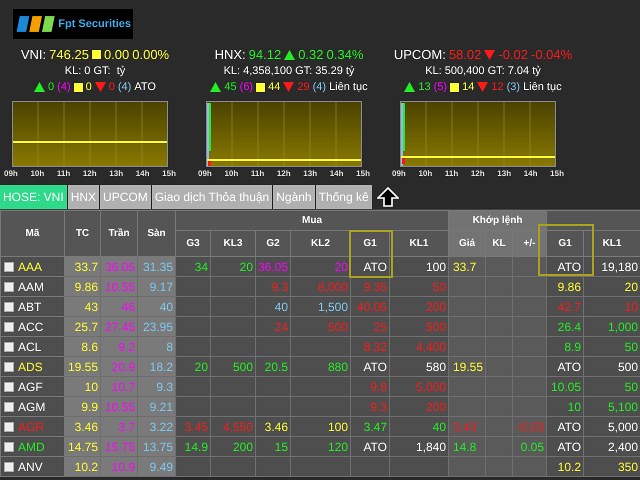 The width and height of the screenshot is (640, 480). Describe the element at coordinates (513, 87) in the screenshot. I see `floor-count: (3)` at that location.